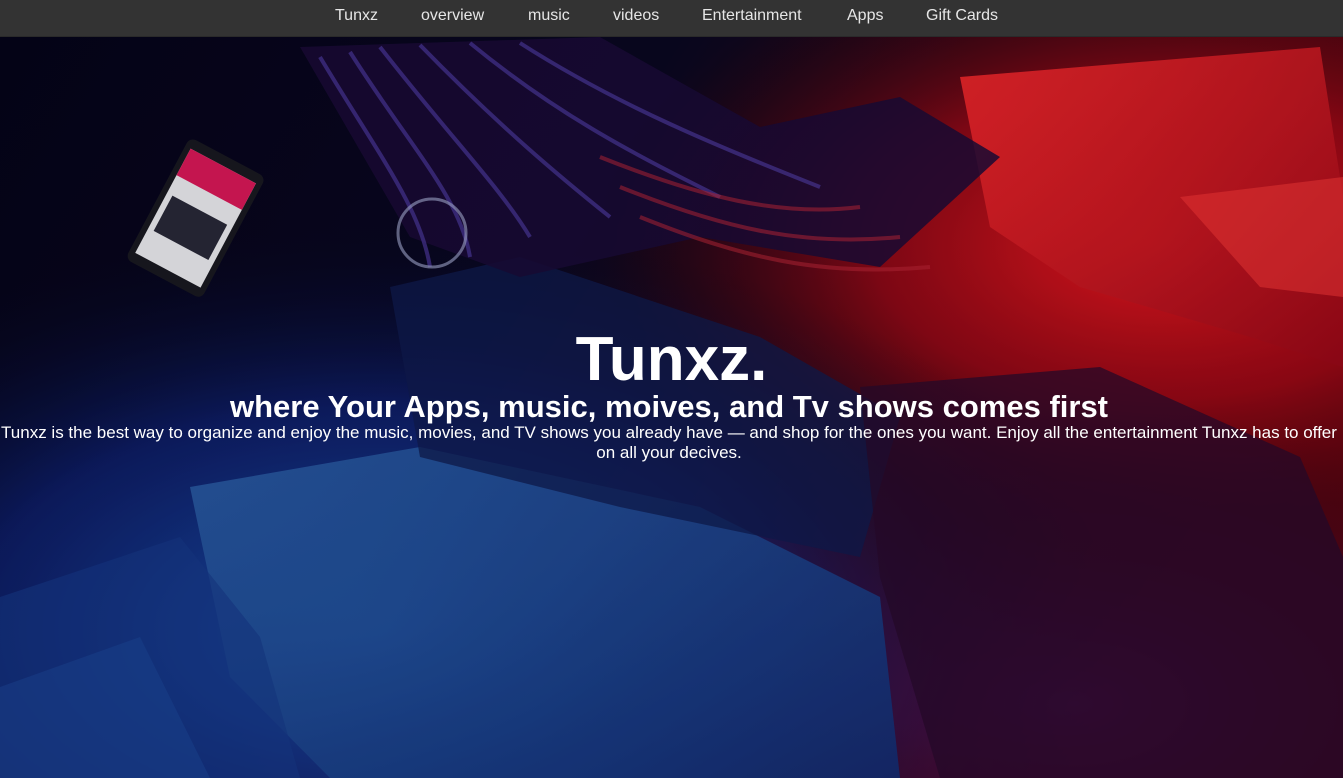  Describe the element at coordinates (636, 16) in the screenshot. I see `nav-link-videos: videos` at that location.